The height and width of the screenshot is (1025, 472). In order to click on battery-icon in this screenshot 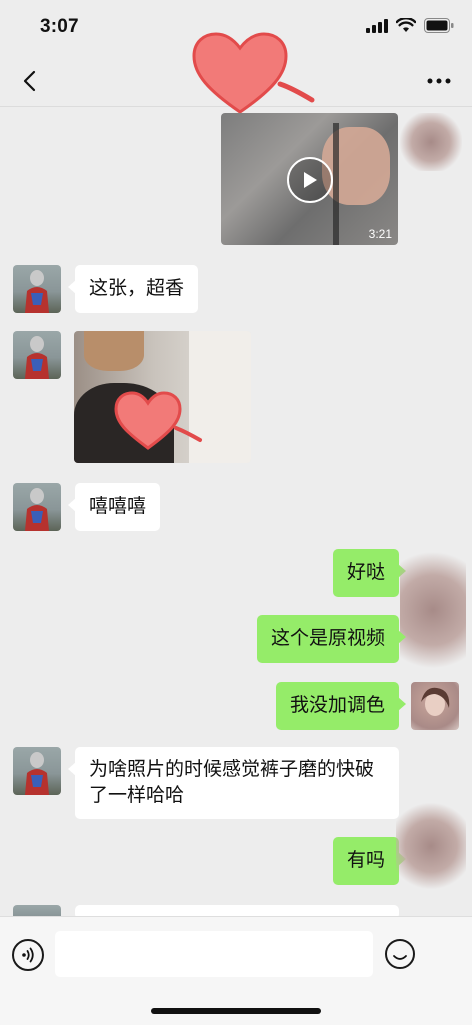, I will do `click(439, 25)`.